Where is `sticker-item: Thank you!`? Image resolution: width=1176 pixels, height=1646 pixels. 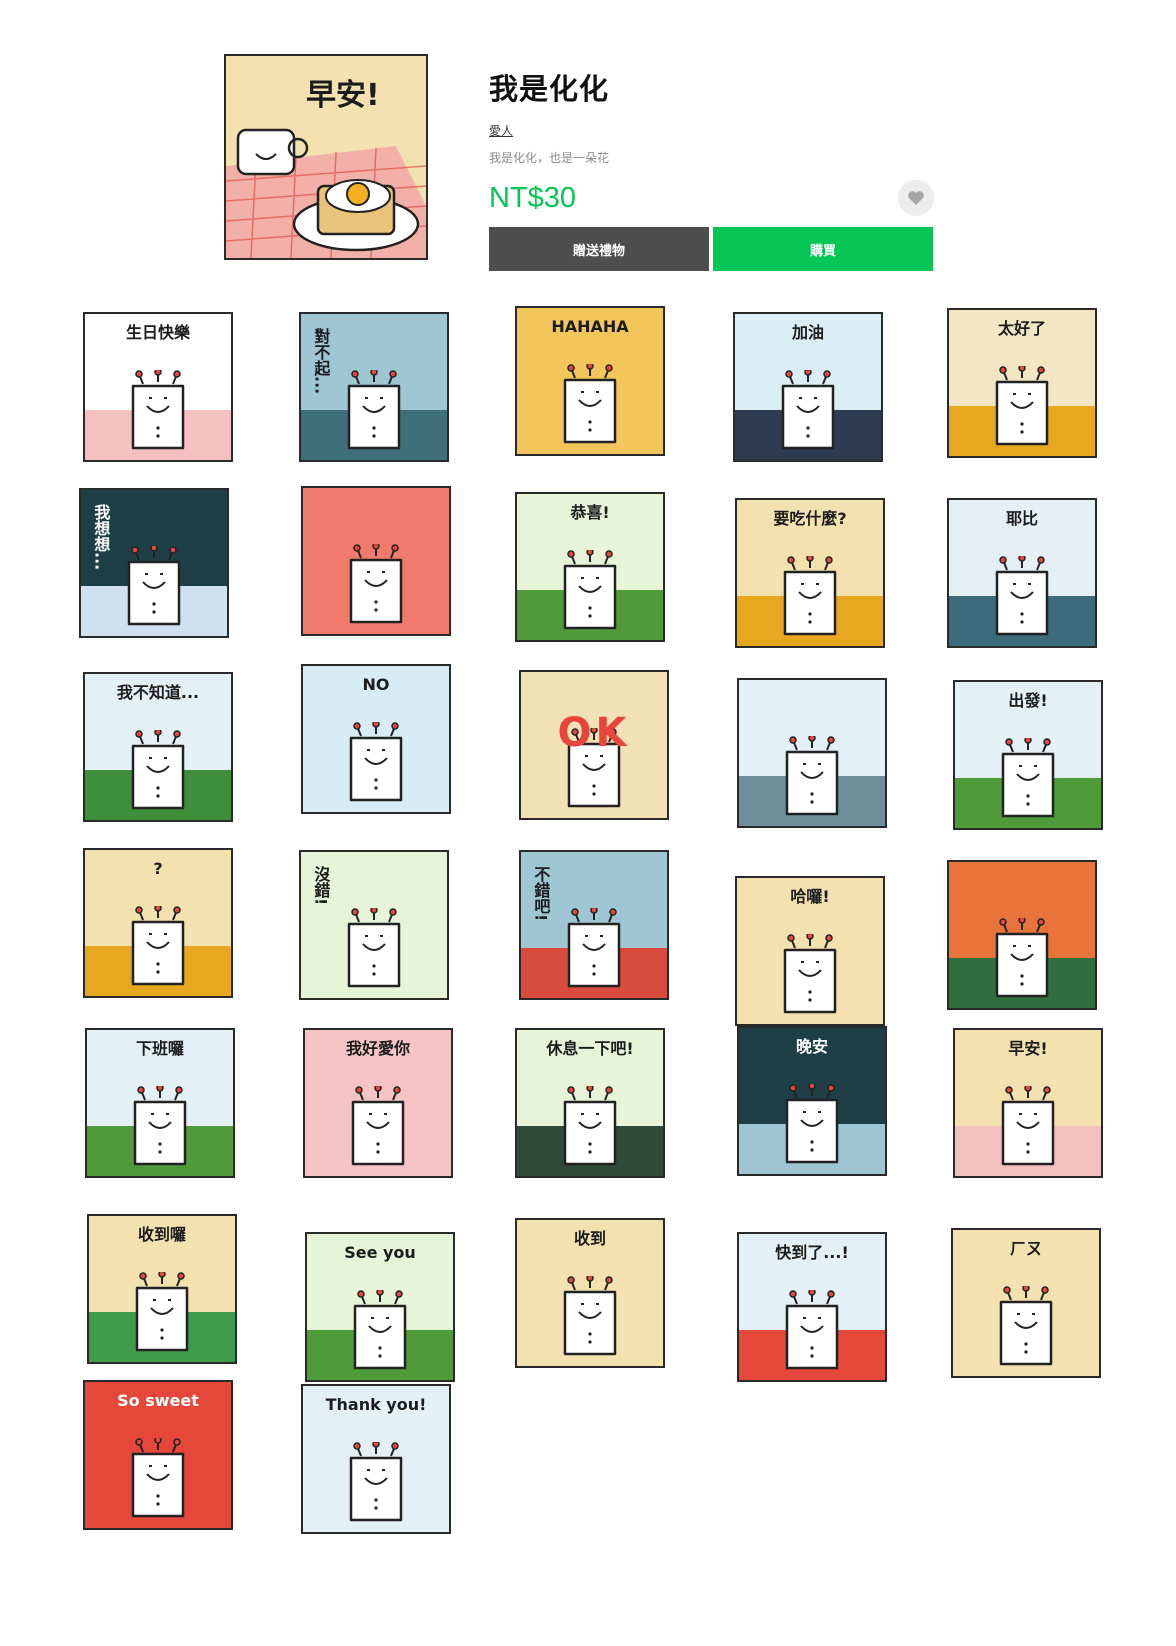
sticker-item: Thank you! is located at coordinates (374, 1469).